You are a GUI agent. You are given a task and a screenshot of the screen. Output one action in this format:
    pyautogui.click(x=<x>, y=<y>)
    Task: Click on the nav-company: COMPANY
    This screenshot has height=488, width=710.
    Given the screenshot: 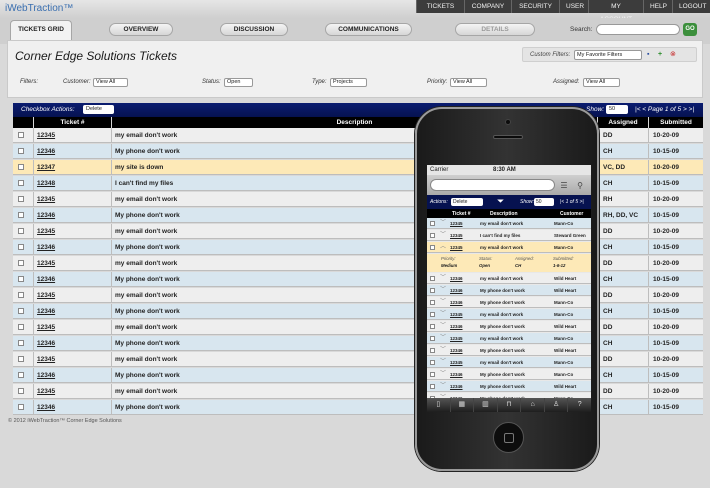 What is the action you would take?
    pyautogui.click(x=487, y=6)
    